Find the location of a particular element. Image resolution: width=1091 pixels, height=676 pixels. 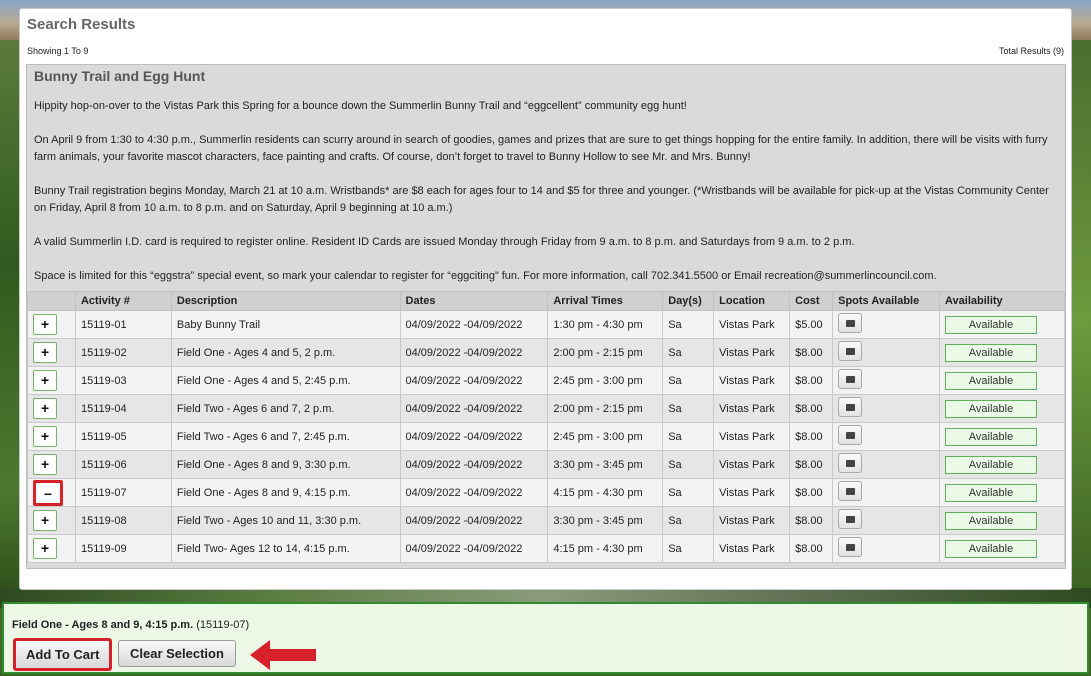

panel-title: Search Results is located at coordinates (81, 24).